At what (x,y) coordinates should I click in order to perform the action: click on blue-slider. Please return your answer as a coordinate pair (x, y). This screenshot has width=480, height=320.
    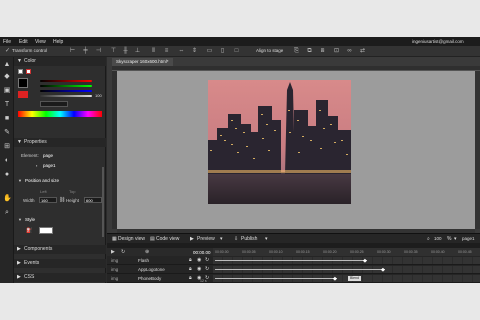
    Looking at the image, I should click on (66, 91).